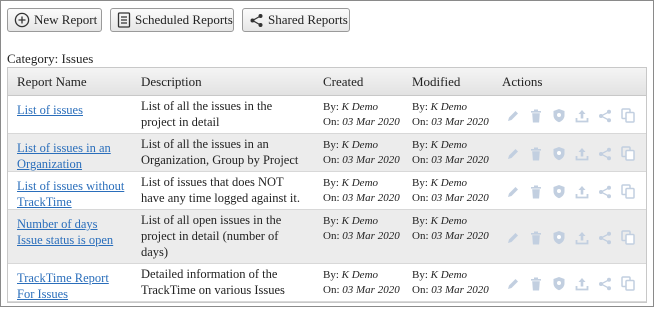  I want to click on category-label: Category: Issues, so click(50, 58).